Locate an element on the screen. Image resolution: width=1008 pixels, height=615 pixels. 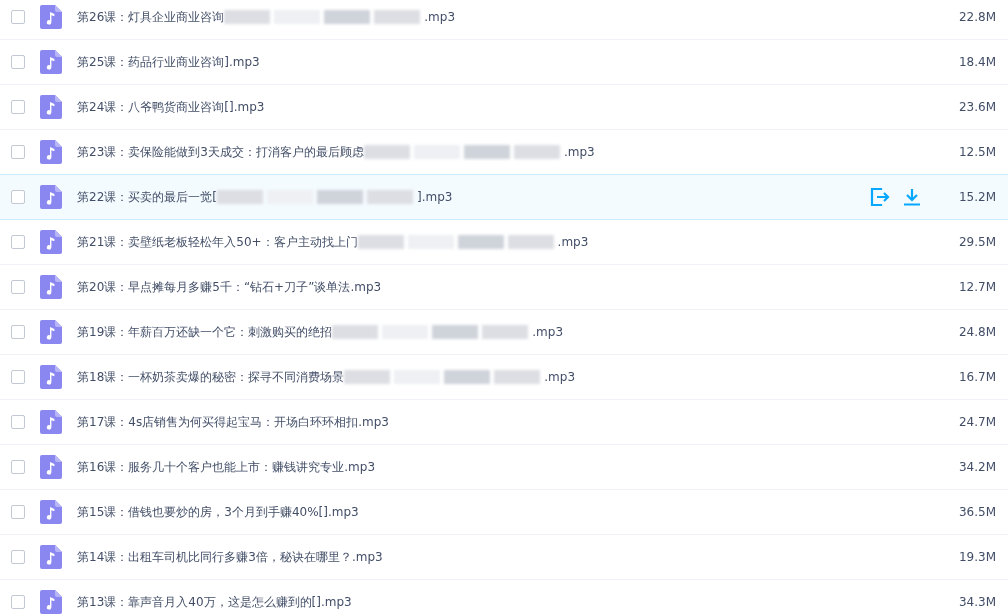
file-name: 第17课：4s店销售为何买得起宝马：开场白环环相扣.mp3 is located at coordinates (505, 422).